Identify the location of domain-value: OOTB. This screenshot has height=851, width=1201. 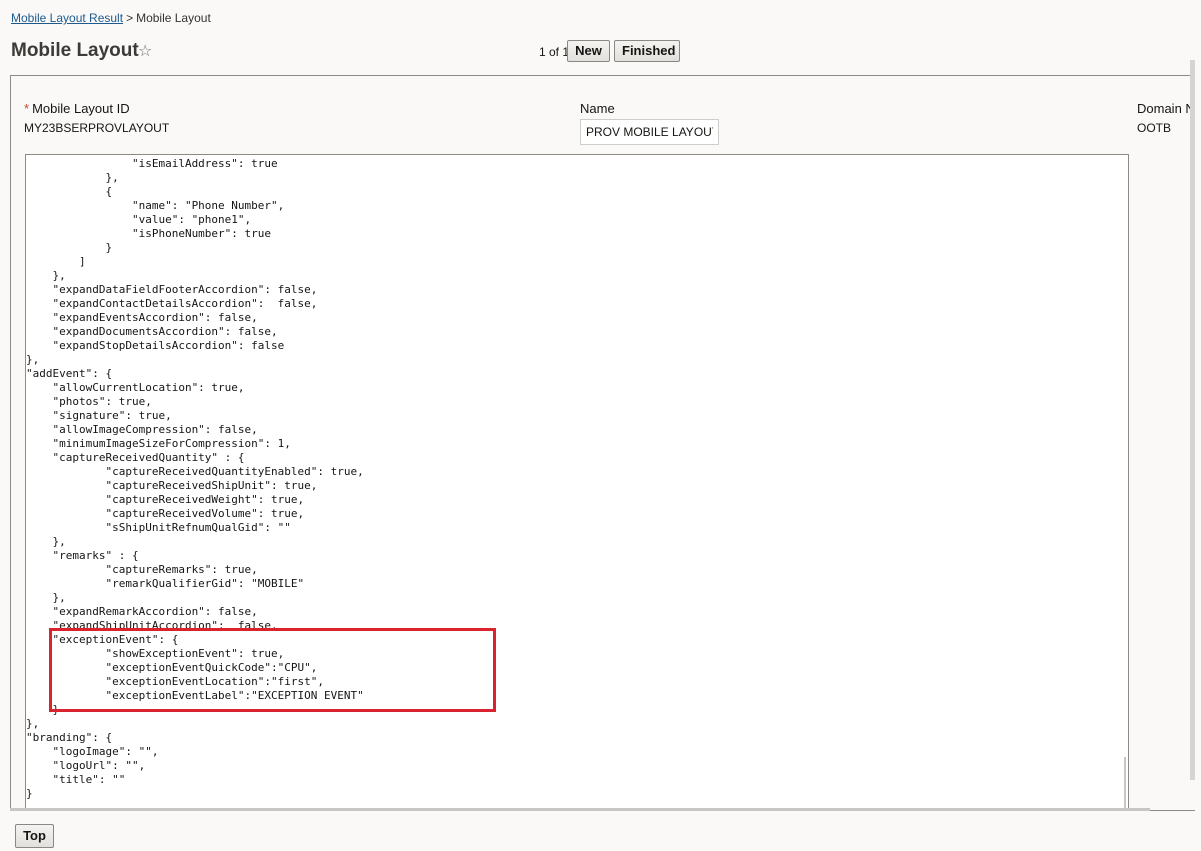
(1154, 128).